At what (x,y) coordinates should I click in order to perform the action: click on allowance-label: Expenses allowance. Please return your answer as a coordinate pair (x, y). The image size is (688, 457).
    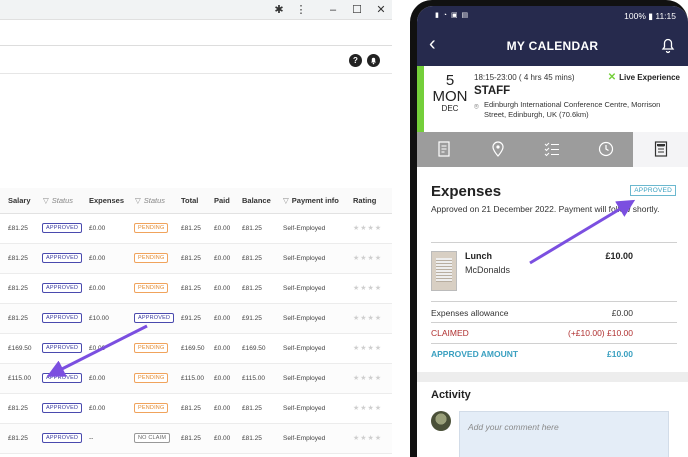
    Looking at the image, I should click on (470, 313).